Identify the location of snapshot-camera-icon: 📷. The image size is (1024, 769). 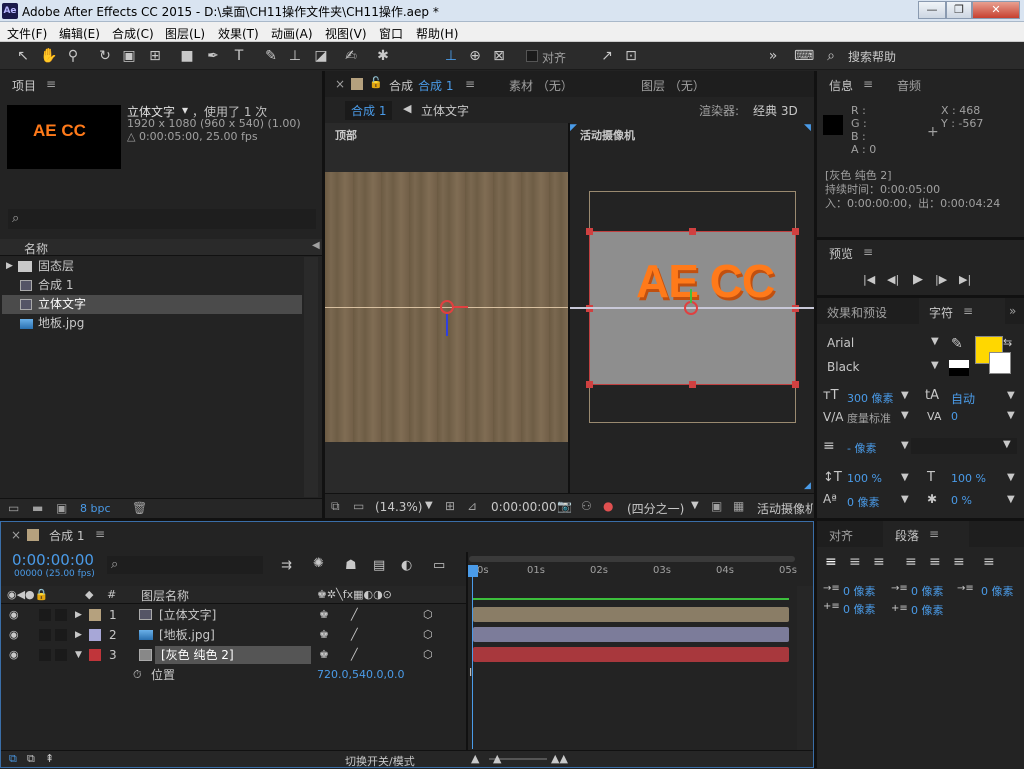
(564, 506).